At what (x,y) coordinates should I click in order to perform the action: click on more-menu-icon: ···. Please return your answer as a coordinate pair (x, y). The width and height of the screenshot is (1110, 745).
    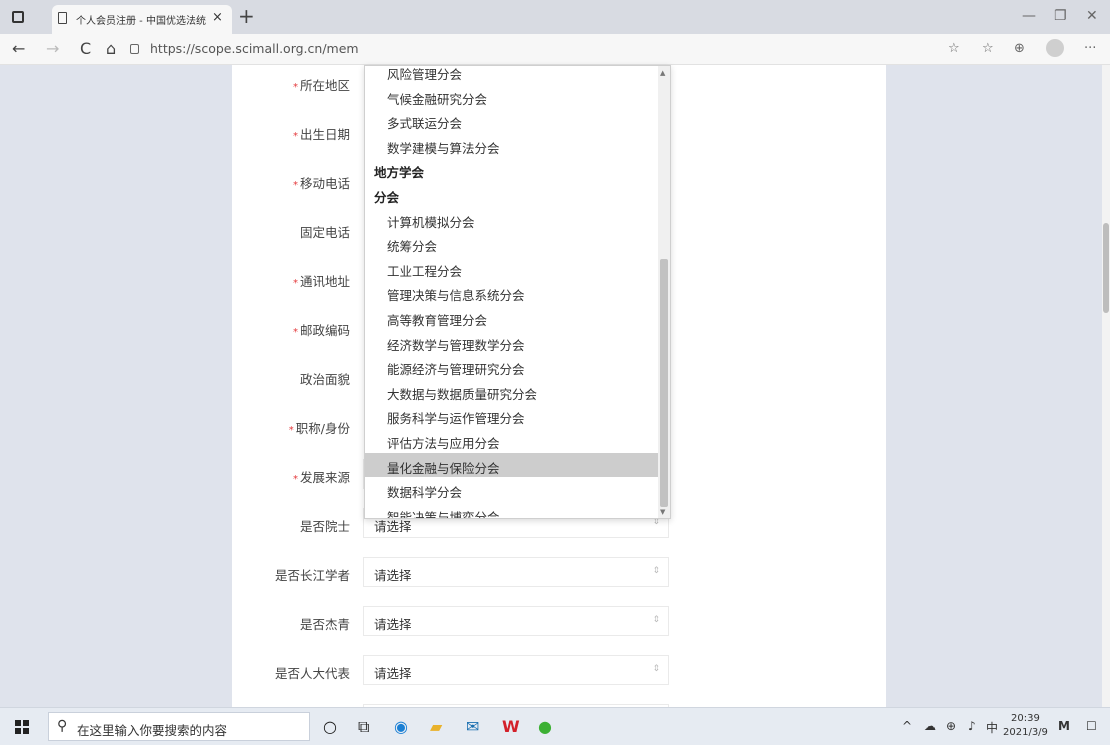
    Looking at the image, I should click on (1090, 48).